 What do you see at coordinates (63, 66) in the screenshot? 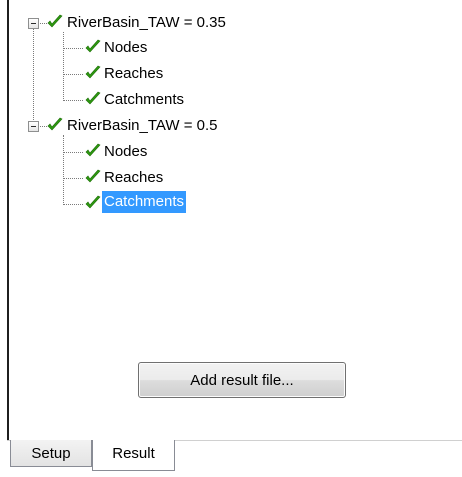
I see `tree-group1-line` at bounding box center [63, 66].